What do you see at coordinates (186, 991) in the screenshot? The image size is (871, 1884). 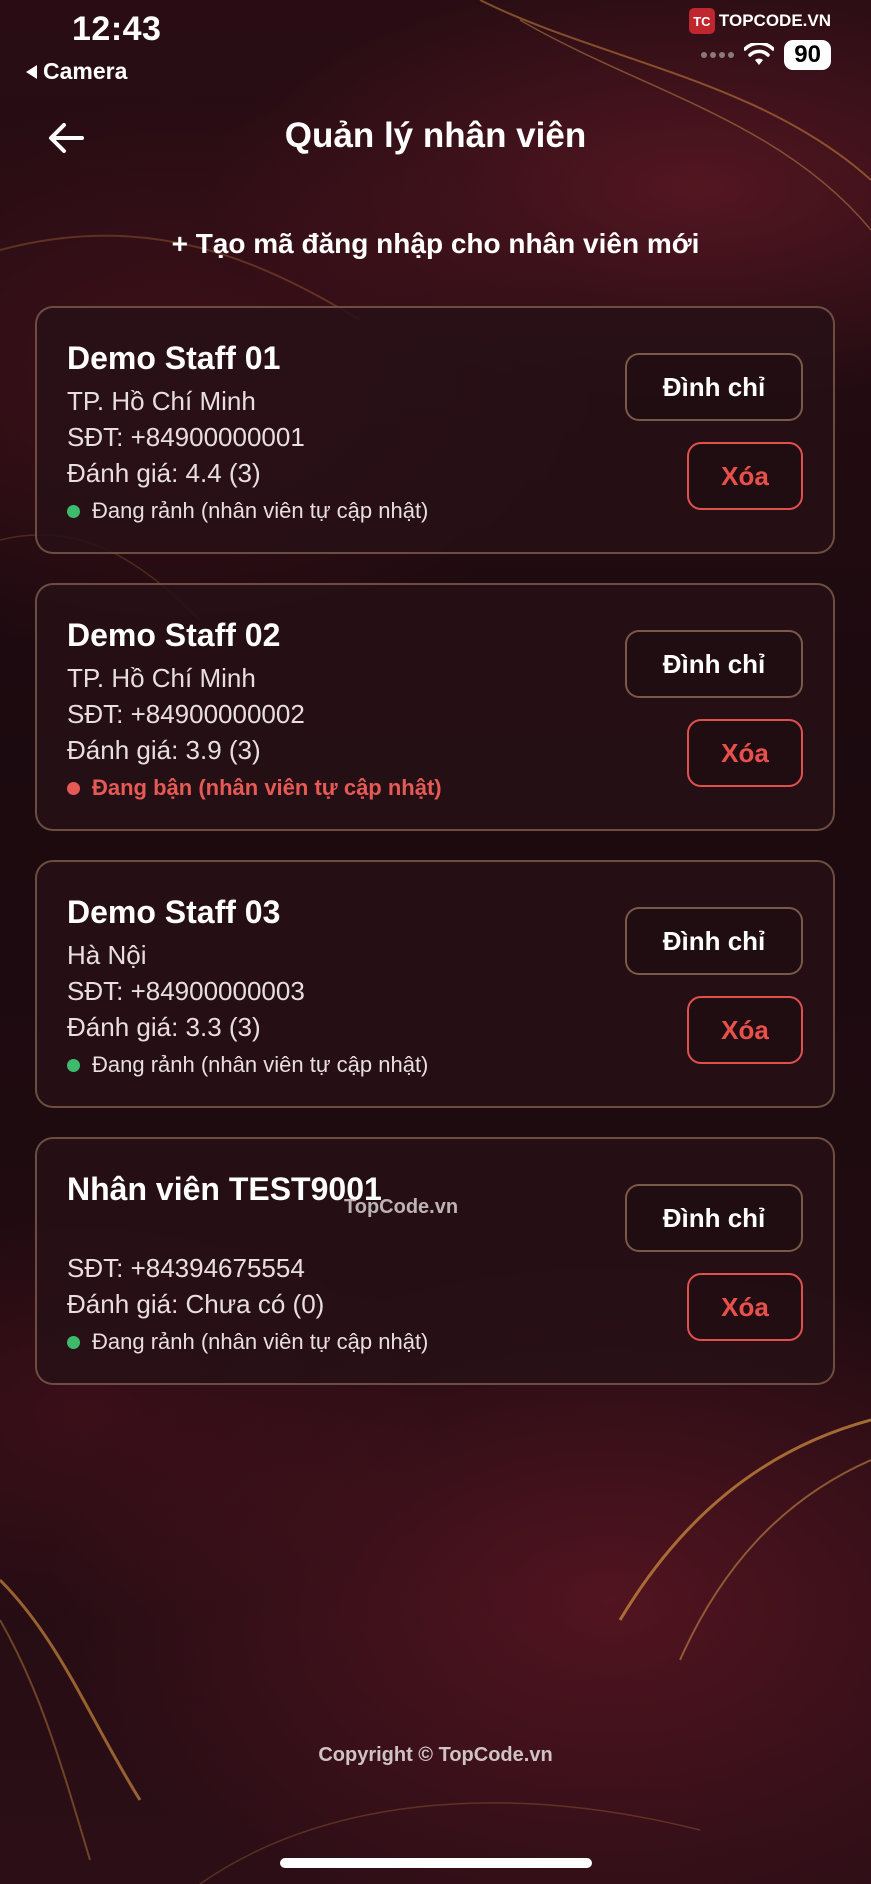 I see `staff-phone: SĐT: +84900000003` at bounding box center [186, 991].